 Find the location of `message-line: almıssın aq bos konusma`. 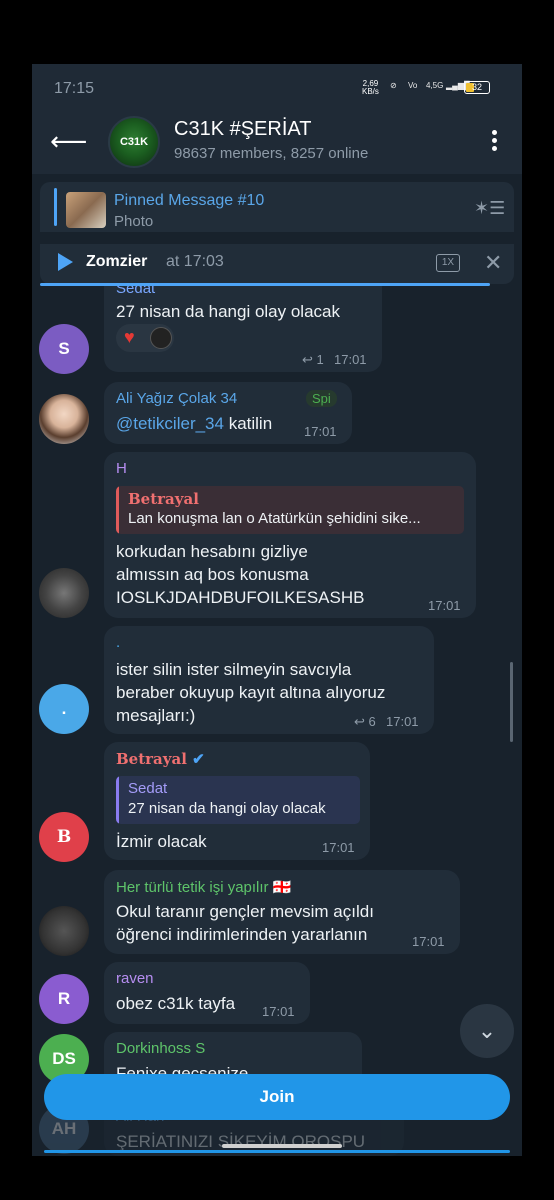

message-line: almıssın aq bos konusma is located at coordinates (212, 574).